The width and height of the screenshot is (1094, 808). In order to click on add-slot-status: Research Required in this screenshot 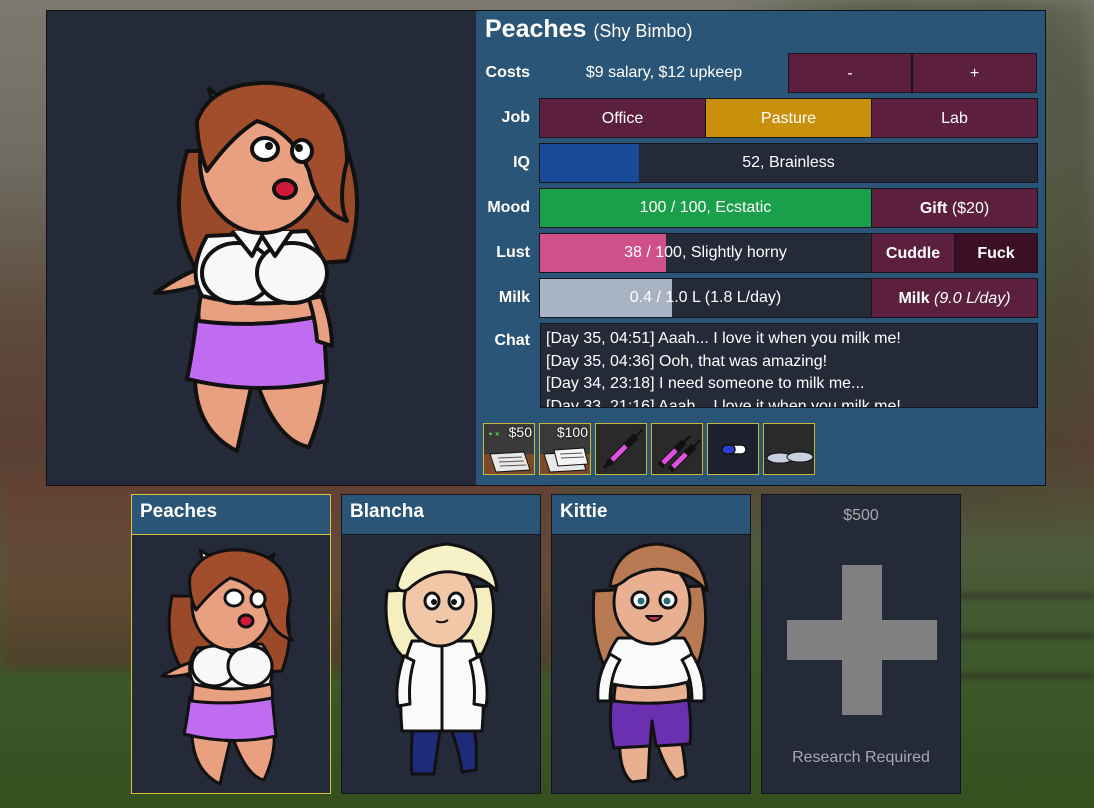, I will do `click(861, 757)`.